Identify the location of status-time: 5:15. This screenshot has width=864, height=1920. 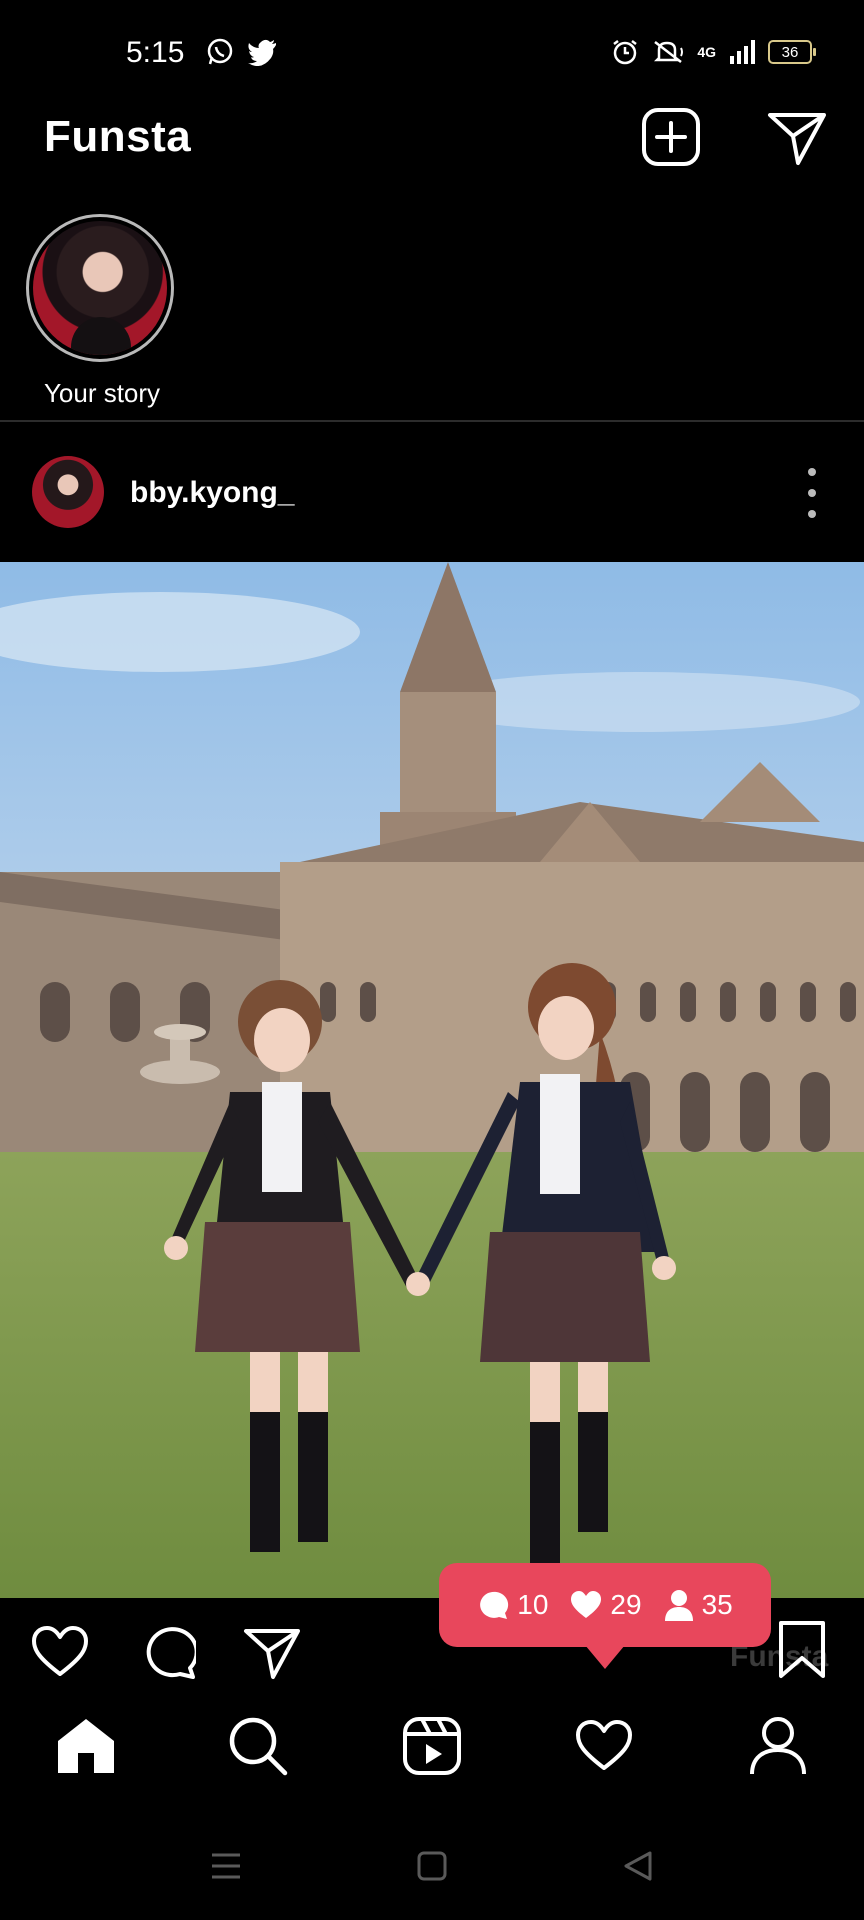
(155, 52).